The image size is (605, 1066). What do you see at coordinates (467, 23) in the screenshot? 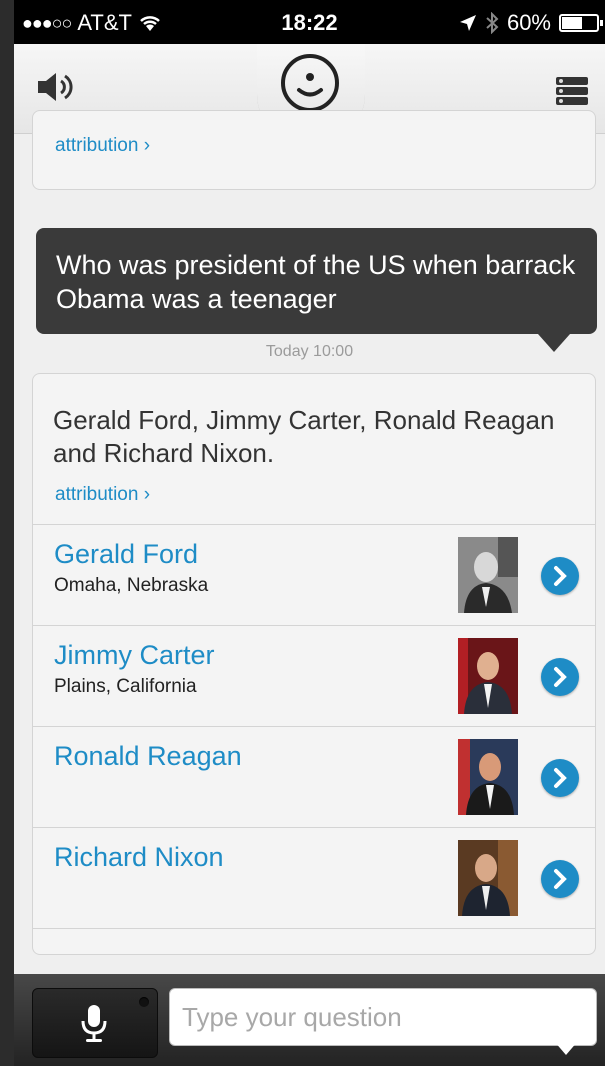
I see `location-arrow-icon` at bounding box center [467, 23].